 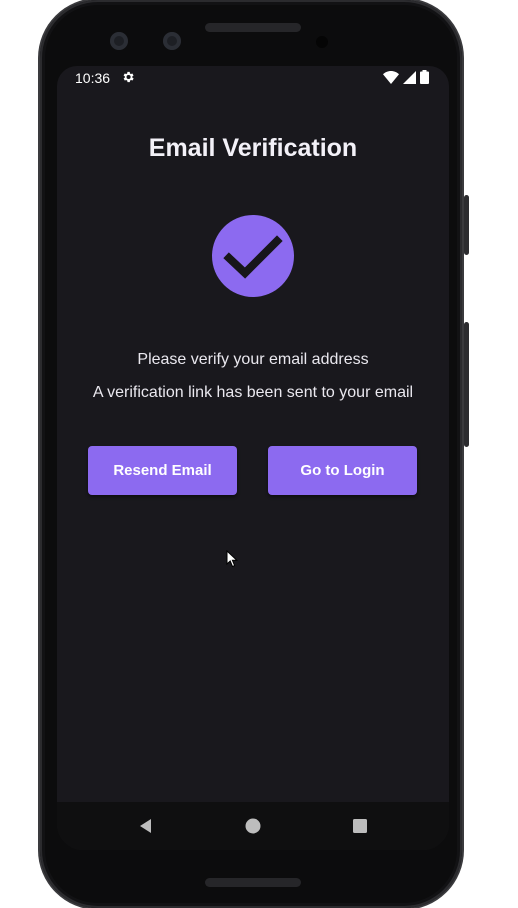 What do you see at coordinates (466, 225) in the screenshot?
I see `power-button` at bounding box center [466, 225].